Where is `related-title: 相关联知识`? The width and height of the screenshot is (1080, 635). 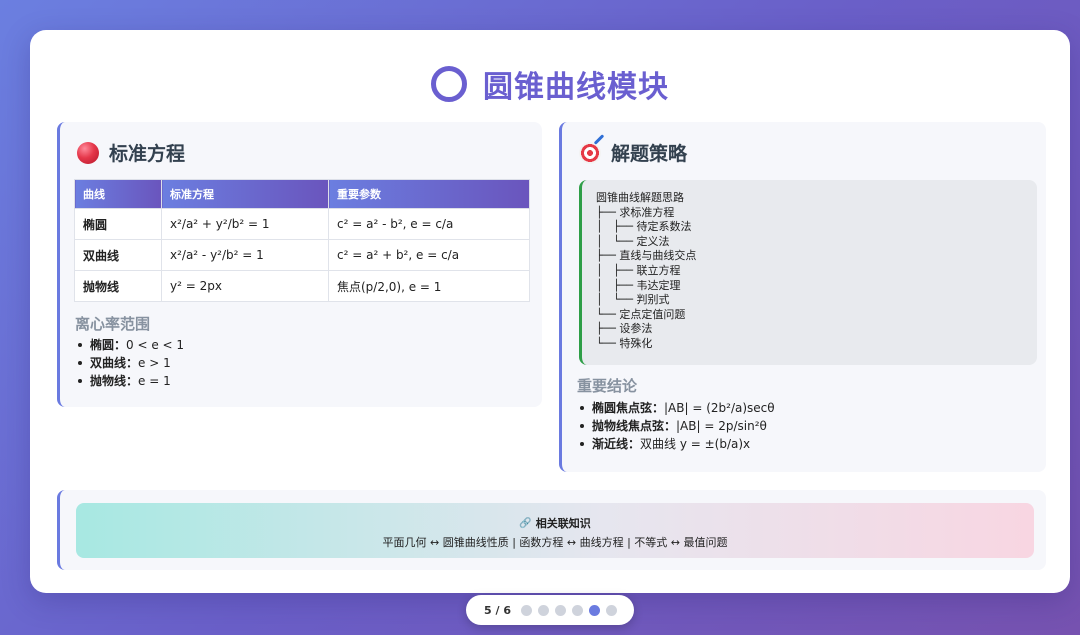
related-title: 相关联知识 is located at coordinates (563, 523).